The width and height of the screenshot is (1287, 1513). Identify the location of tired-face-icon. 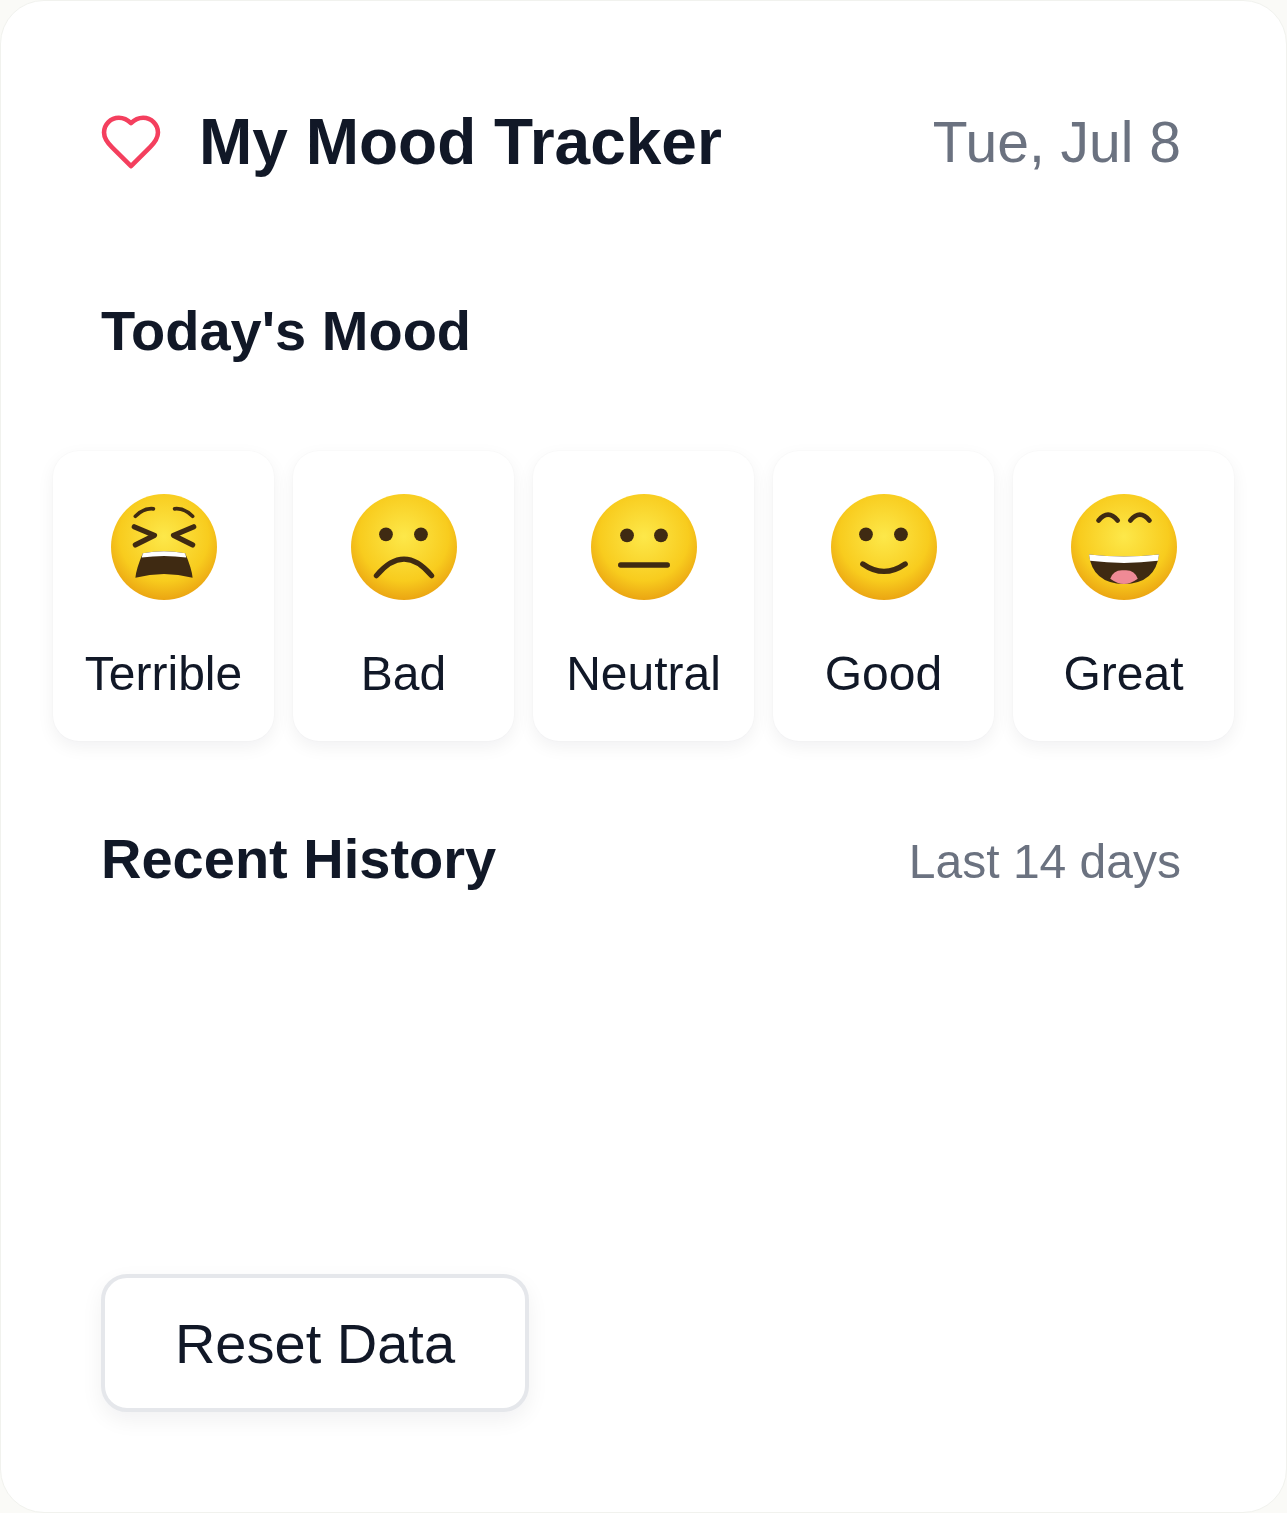
(163, 547).